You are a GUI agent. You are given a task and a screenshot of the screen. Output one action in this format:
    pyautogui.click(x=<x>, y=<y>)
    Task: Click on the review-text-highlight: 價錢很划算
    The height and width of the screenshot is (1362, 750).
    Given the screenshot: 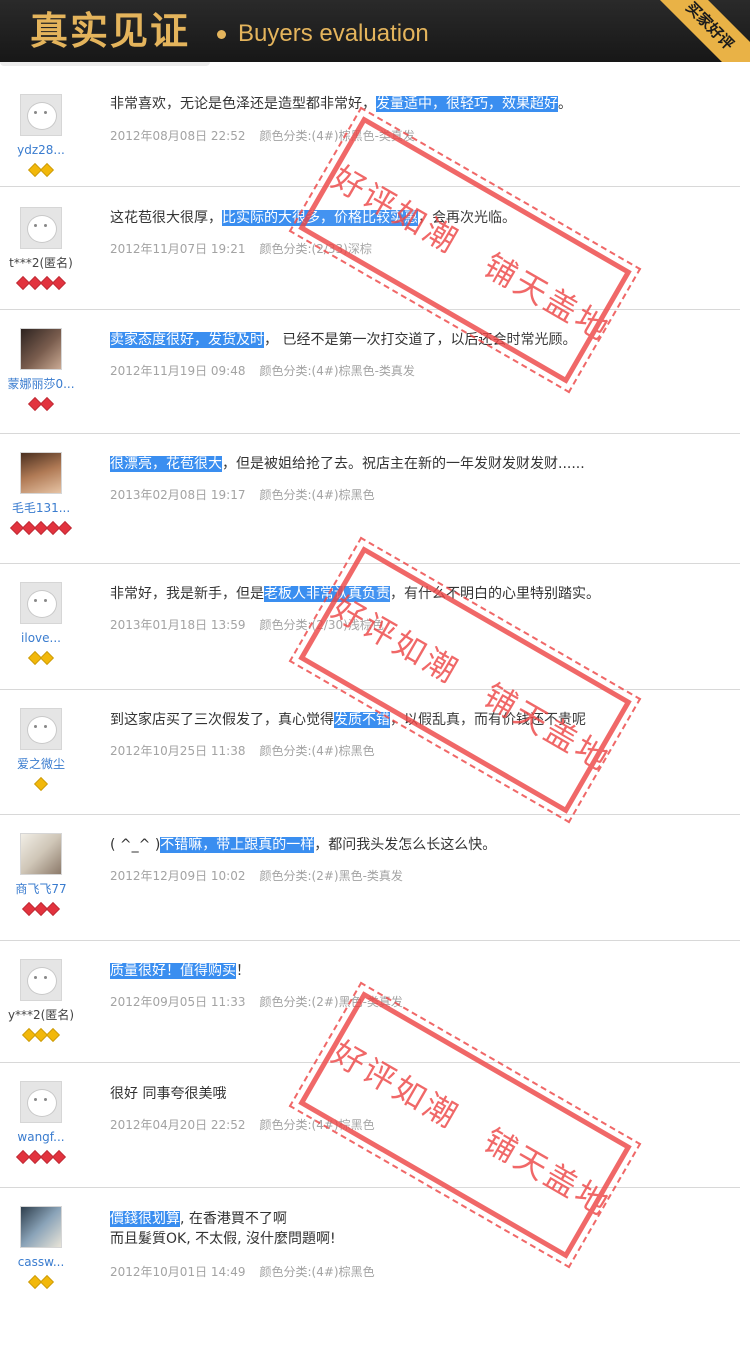 What is the action you would take?
    pyautogui.click(x=145, y=1219)
    